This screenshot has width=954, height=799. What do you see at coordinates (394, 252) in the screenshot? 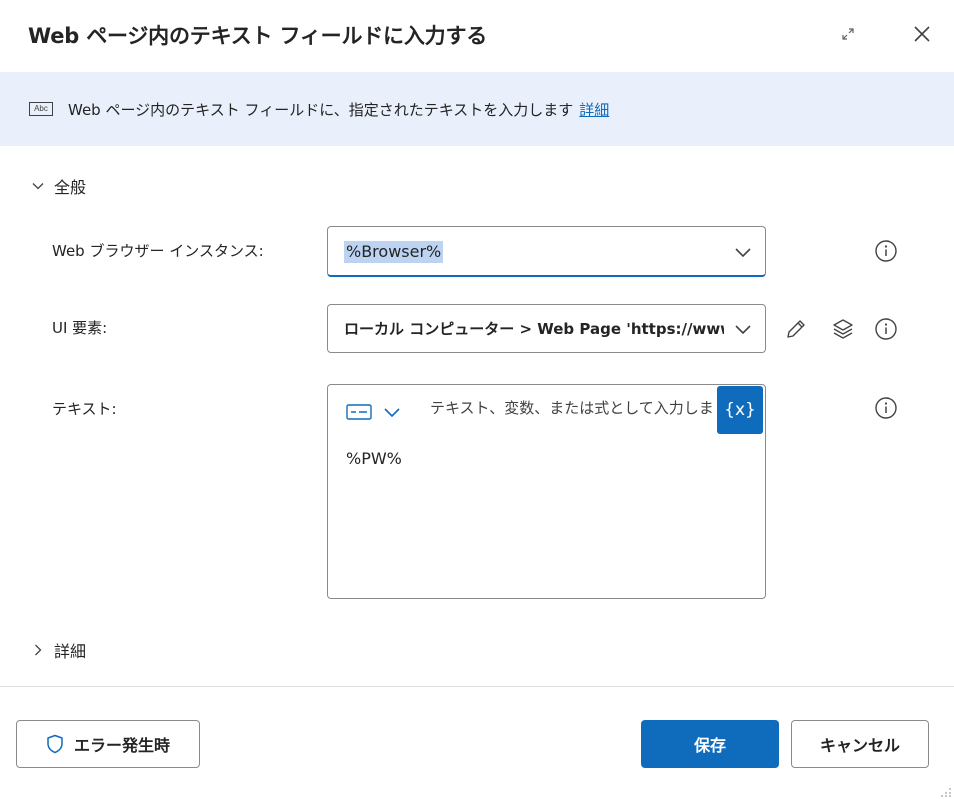
I see `browser-instance-value: %Browser%` at bounding box center [394, 252].